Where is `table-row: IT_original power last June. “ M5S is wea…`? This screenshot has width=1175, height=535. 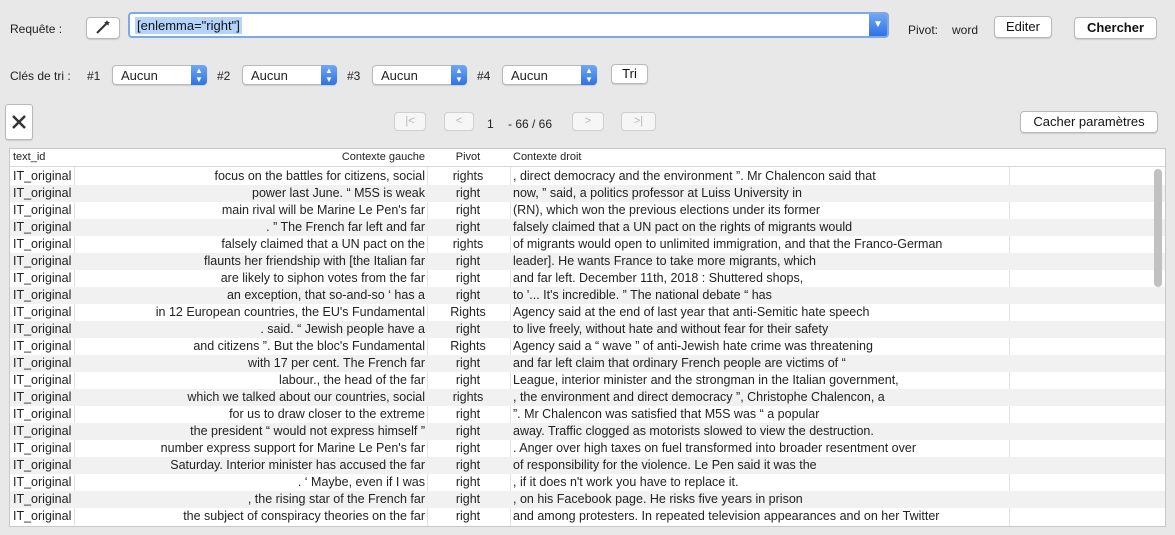 table-row: IT_original power last June. “ M5S is wea… is located at coordinates (587, 193).